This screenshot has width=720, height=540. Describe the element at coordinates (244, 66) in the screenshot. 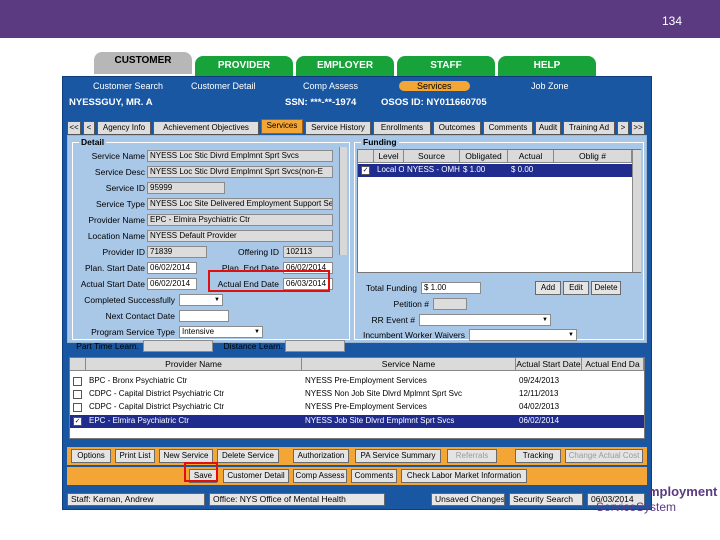

I see `tab-provider: PROVIDER` at that location.